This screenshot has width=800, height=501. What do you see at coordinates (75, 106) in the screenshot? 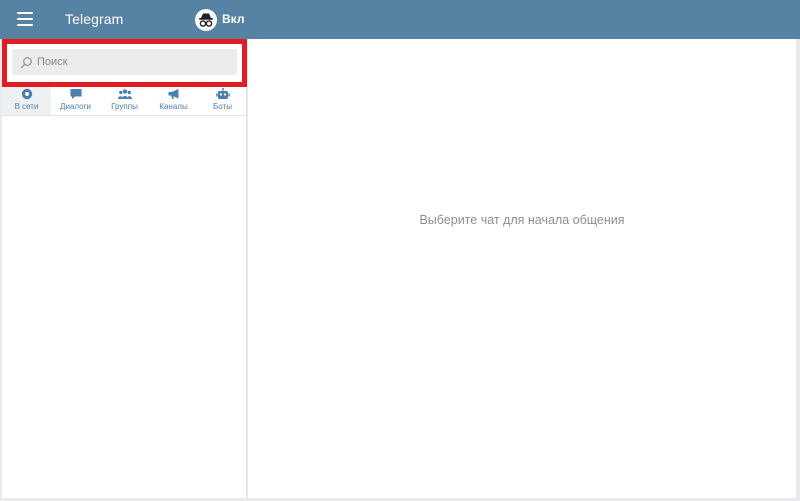
I see `tab-label: Диалоги` at bounding box center [75, 106].